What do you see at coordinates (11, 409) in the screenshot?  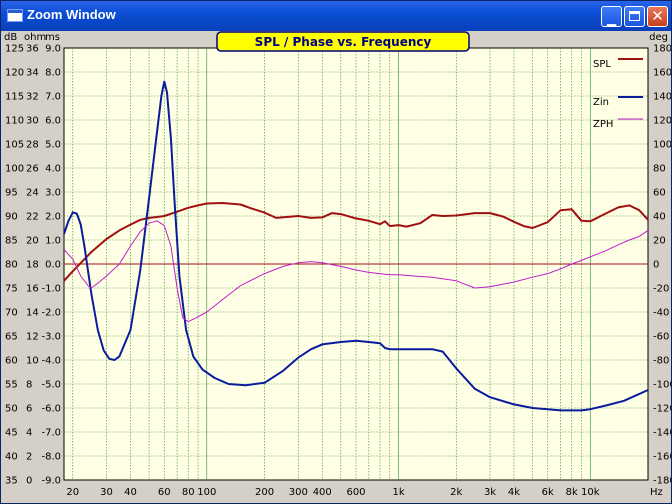 I see `tick-label-db: 50` at bounding box center [11, 409].